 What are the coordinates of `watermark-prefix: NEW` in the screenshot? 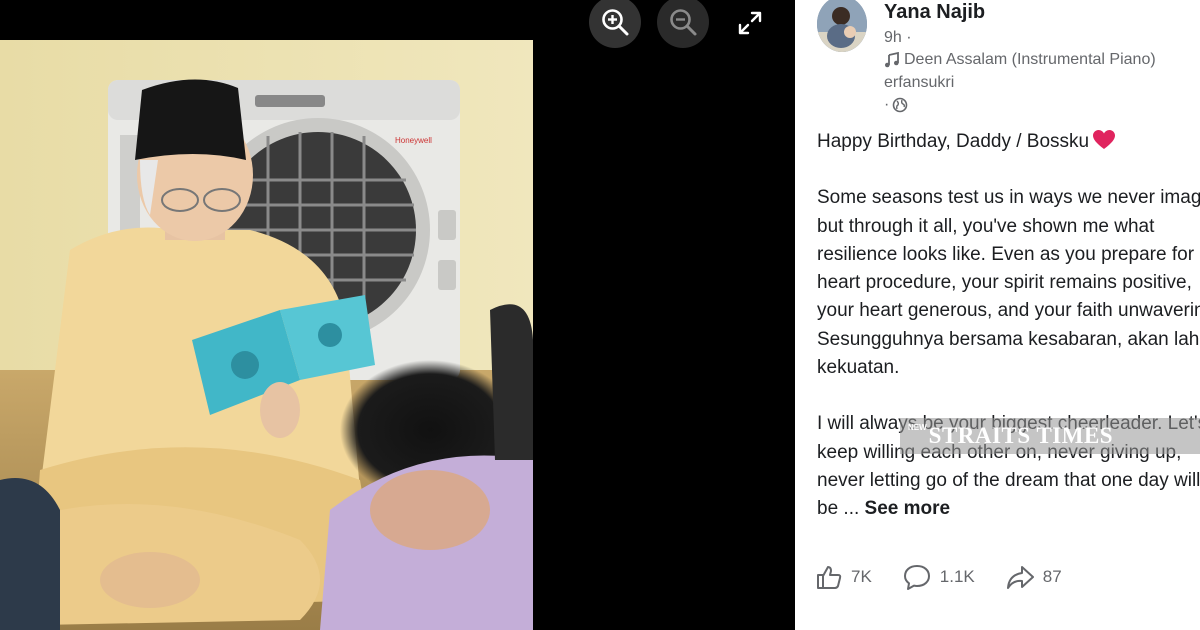 It's located at (917, 427).